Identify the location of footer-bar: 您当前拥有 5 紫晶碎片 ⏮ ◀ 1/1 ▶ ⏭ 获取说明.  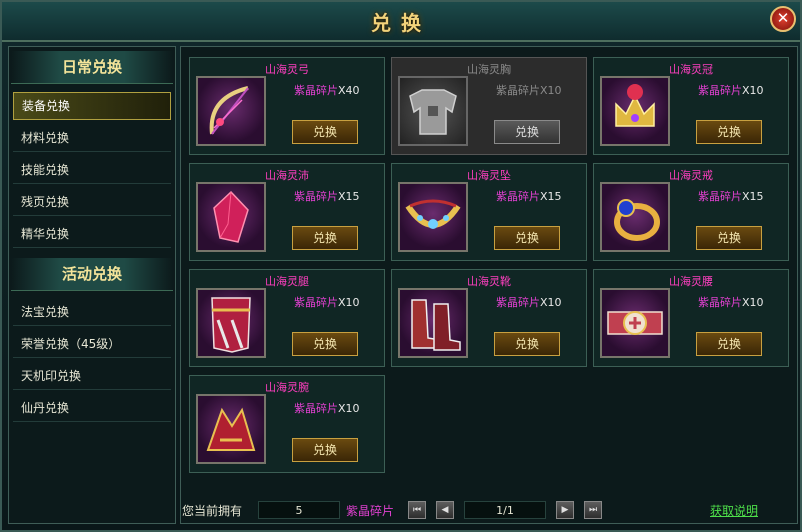
(488, 511).